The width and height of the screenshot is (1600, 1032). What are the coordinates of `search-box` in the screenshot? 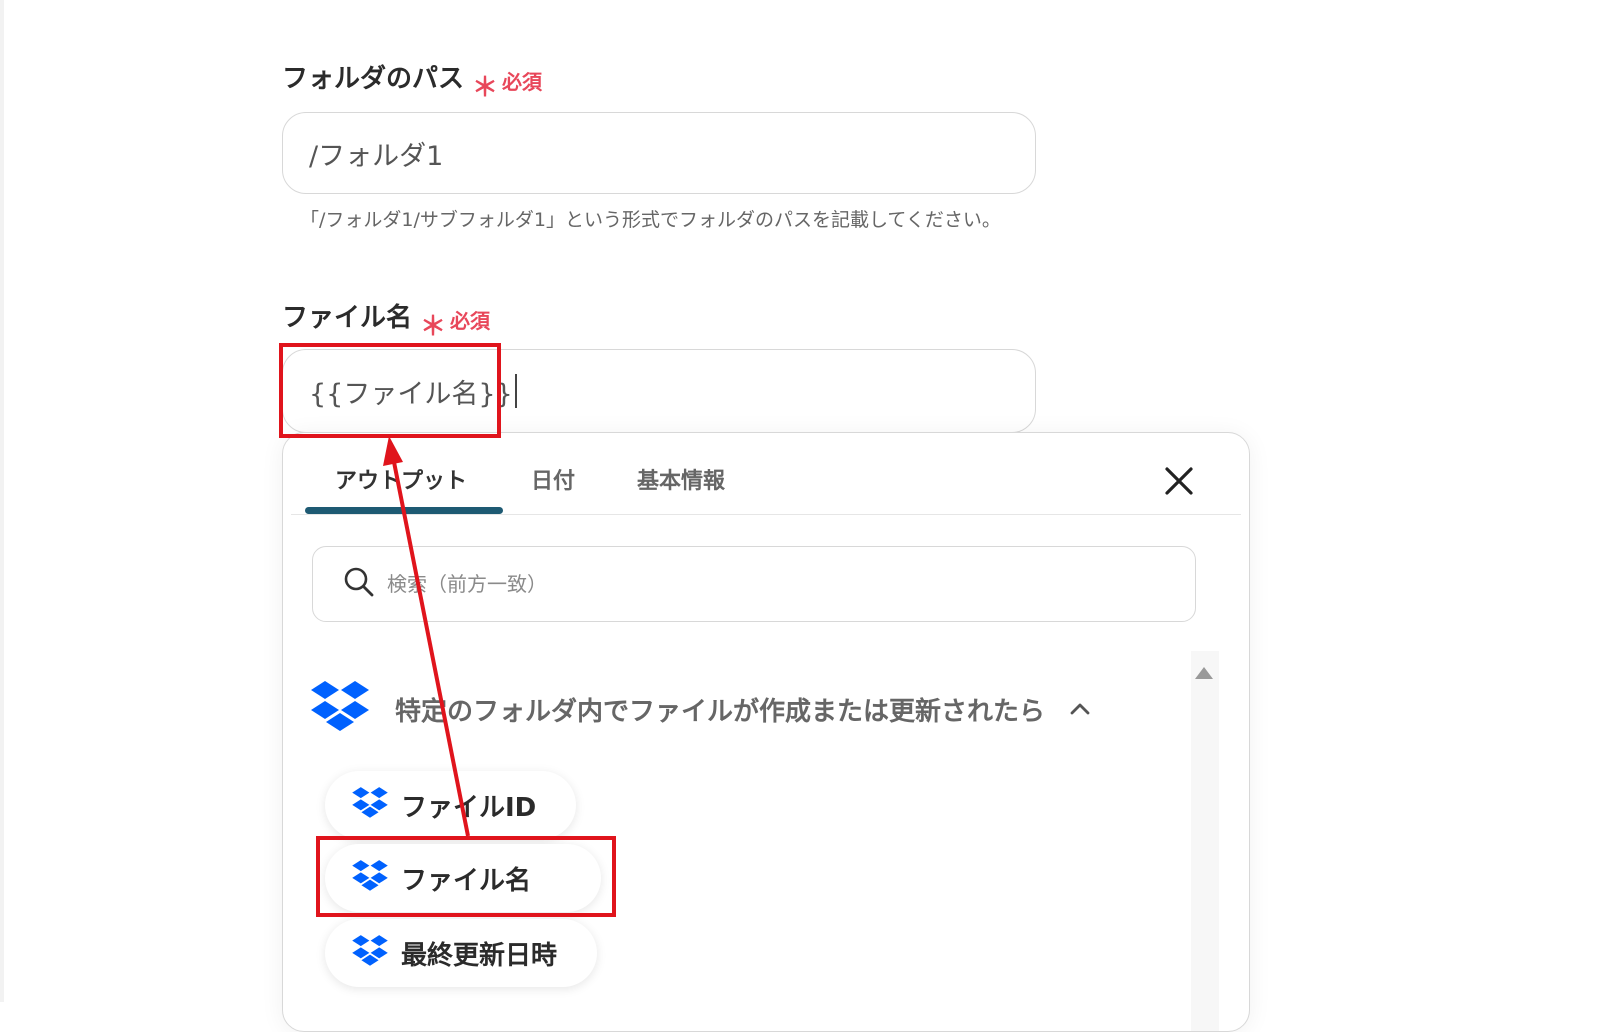 It's located at (754, 584).